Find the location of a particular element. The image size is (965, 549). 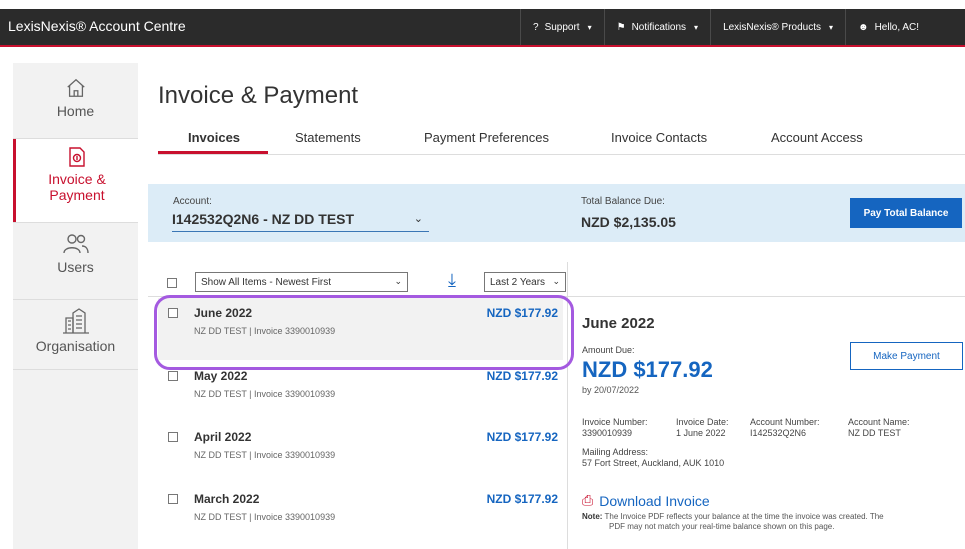

account-number: Account Number: I142532Q2N6 is located at coordinates (785, 428).